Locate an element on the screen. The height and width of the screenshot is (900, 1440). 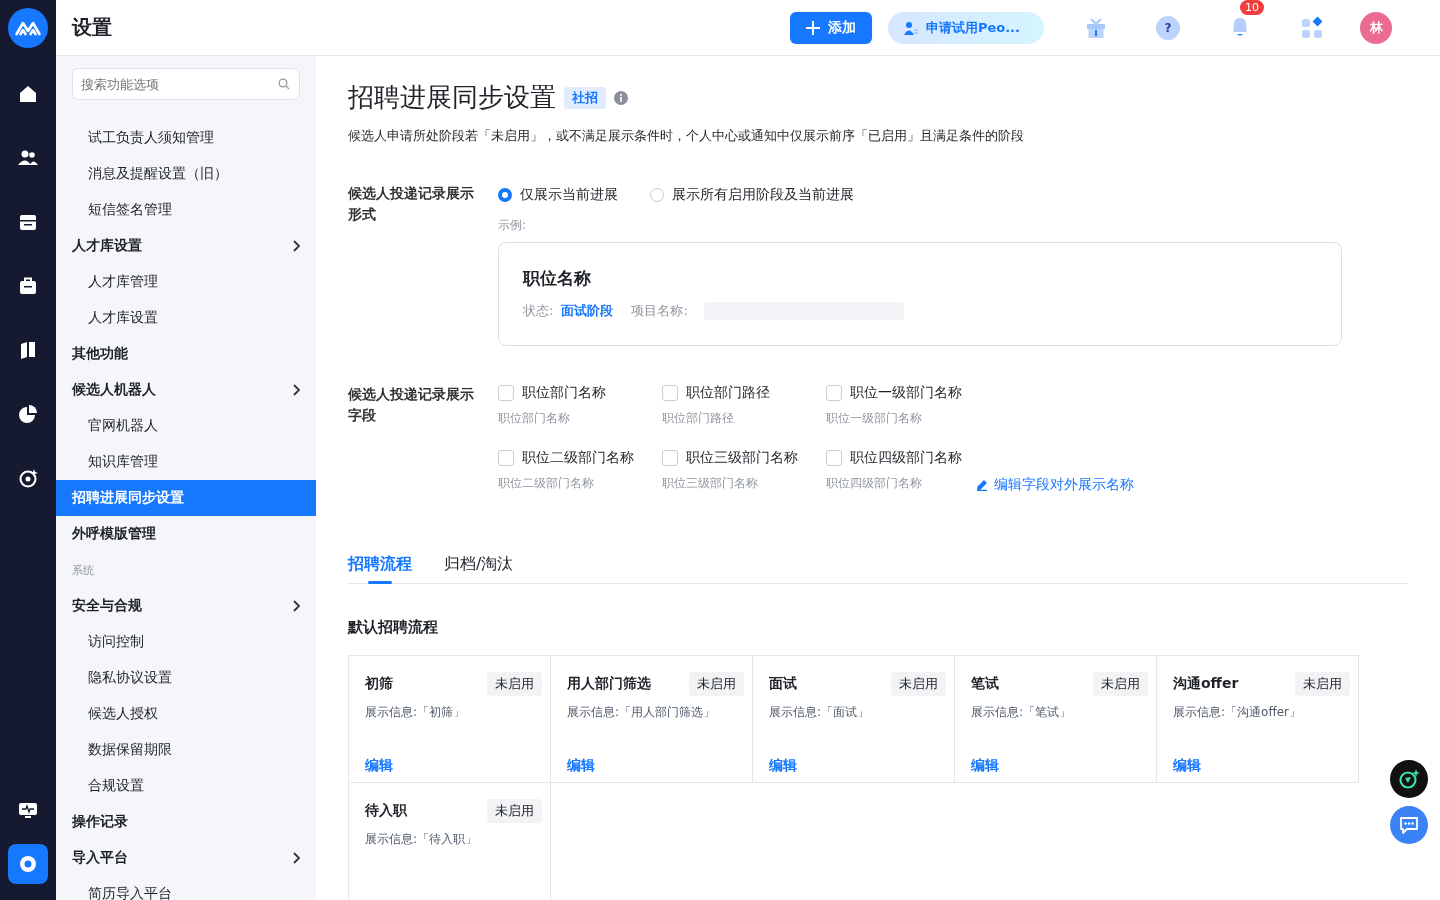
radio-option: 展示所有启用阶段及当前进展 is located at coordinates (752, 195).